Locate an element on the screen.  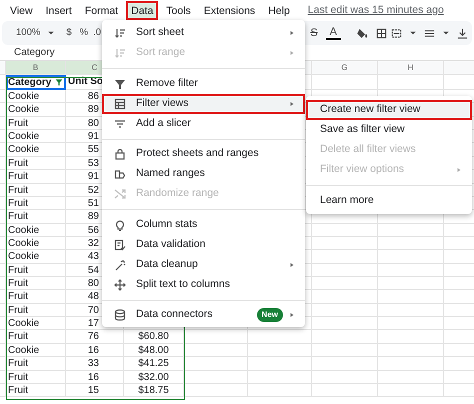
currency-format-button: $ is located at coordinates (69, 33).